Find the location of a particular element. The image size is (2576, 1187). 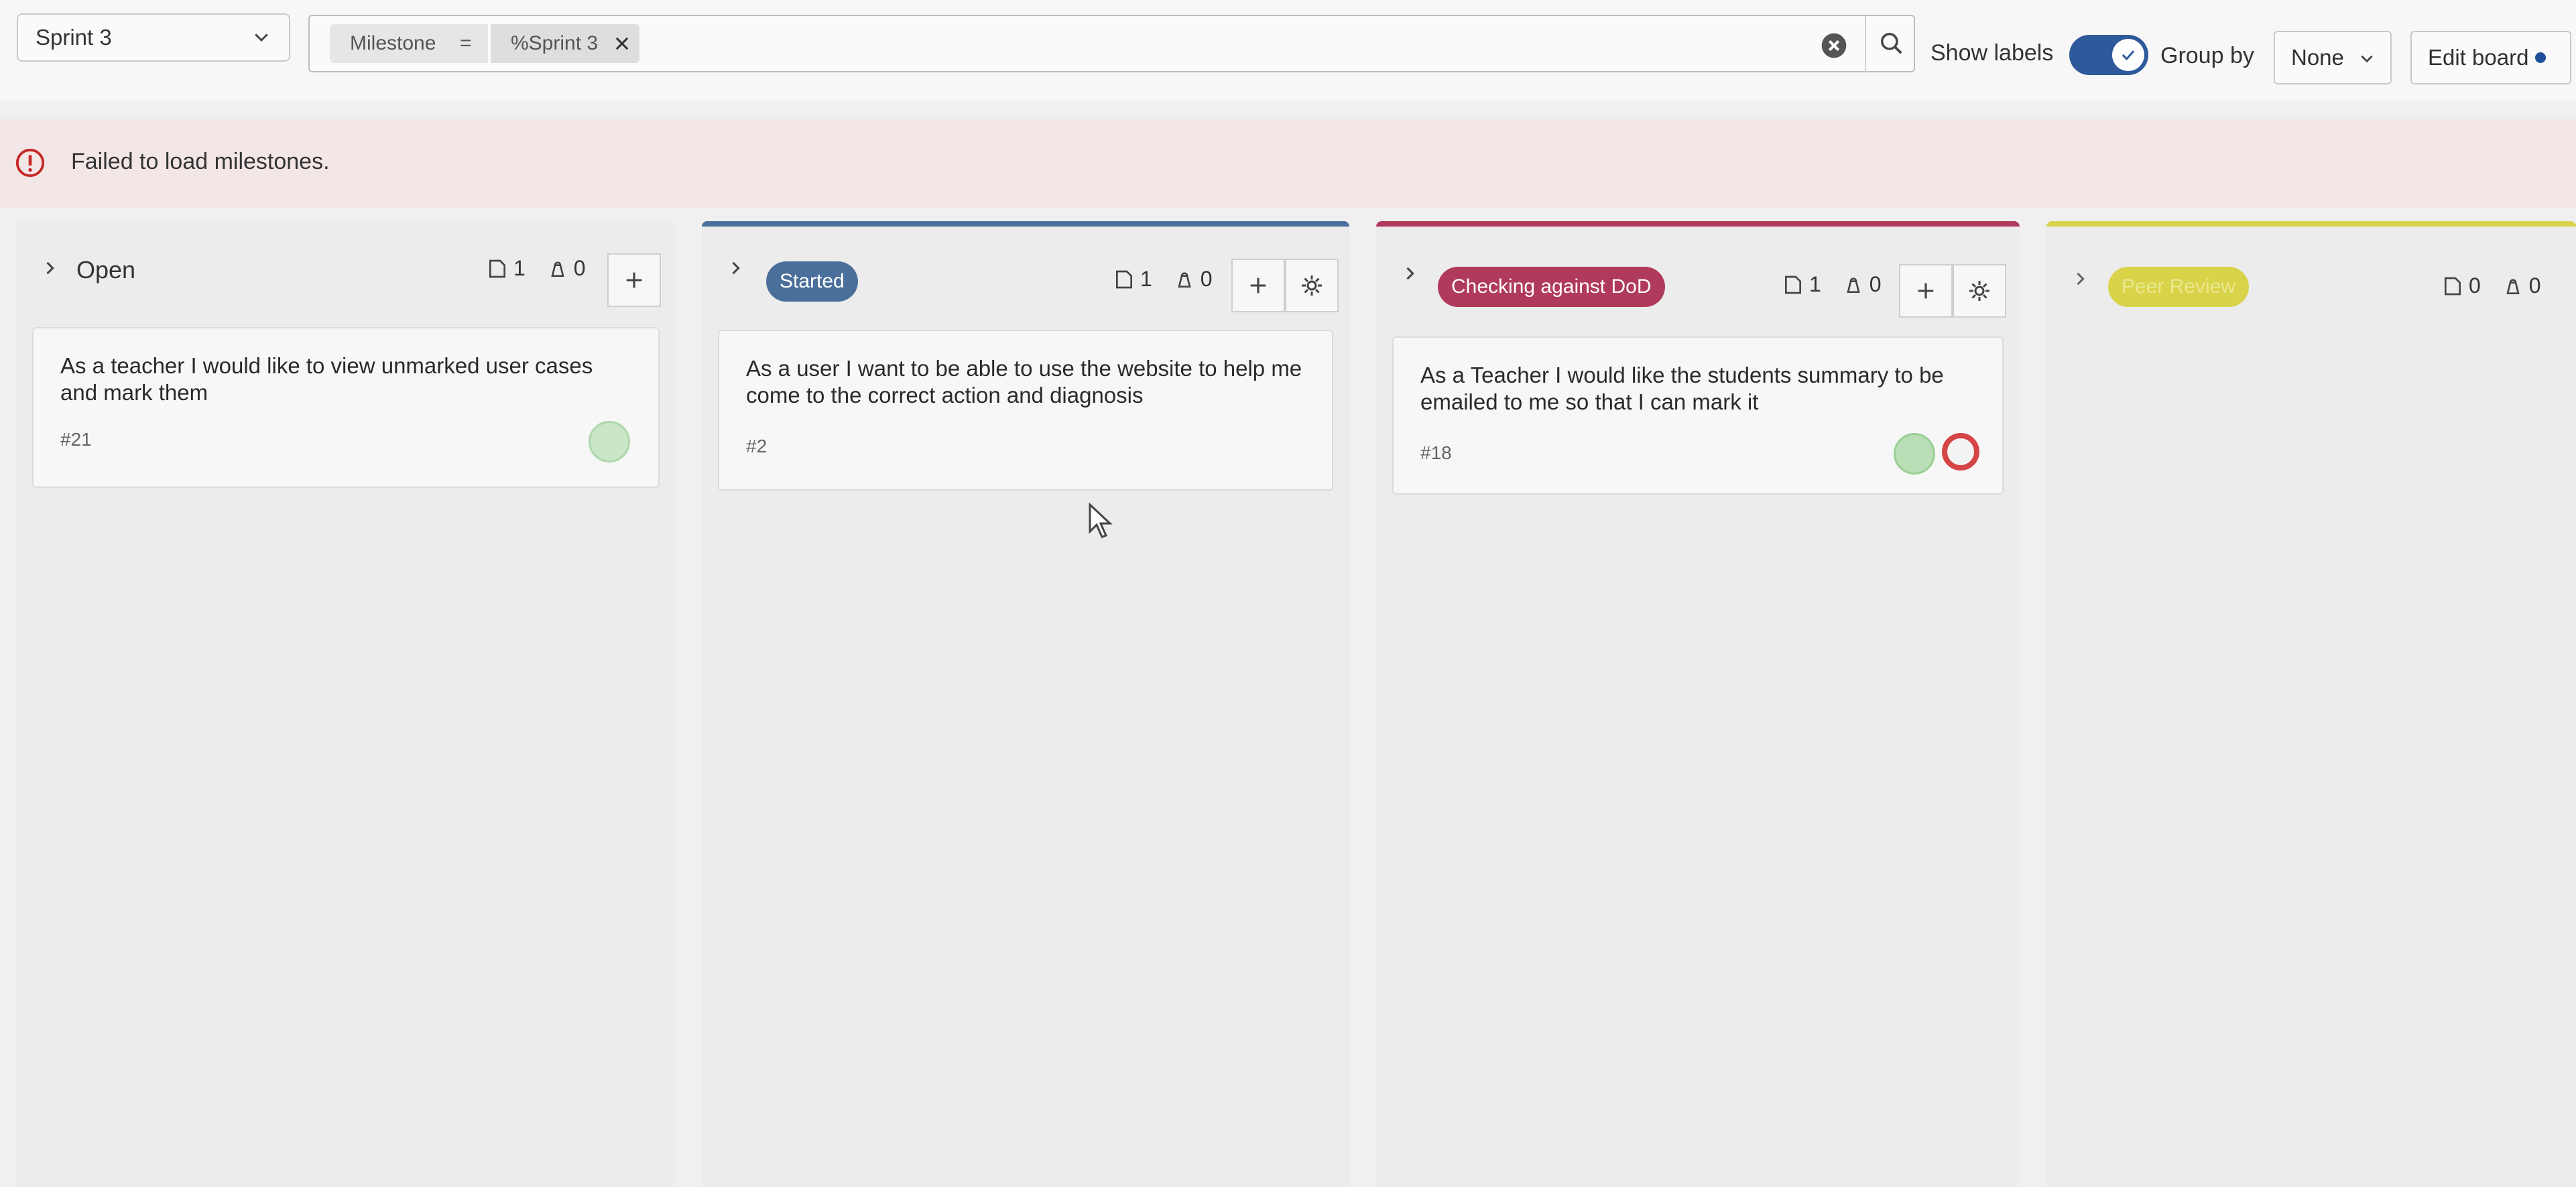

column-title: Open is located at coordinates (106, 270).